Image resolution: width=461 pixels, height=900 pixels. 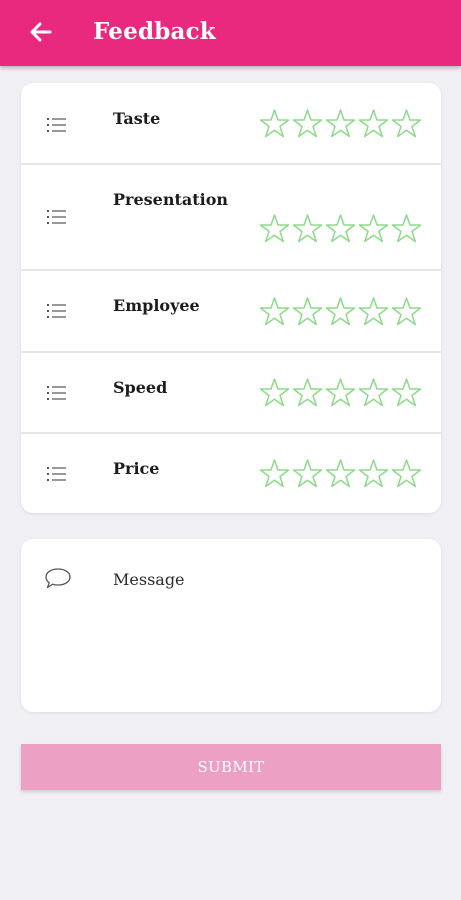 What do you see at coordinates (58, 578) in the screenshot?
I see `chat-bubble-icon` at bounding box center [58, 578].